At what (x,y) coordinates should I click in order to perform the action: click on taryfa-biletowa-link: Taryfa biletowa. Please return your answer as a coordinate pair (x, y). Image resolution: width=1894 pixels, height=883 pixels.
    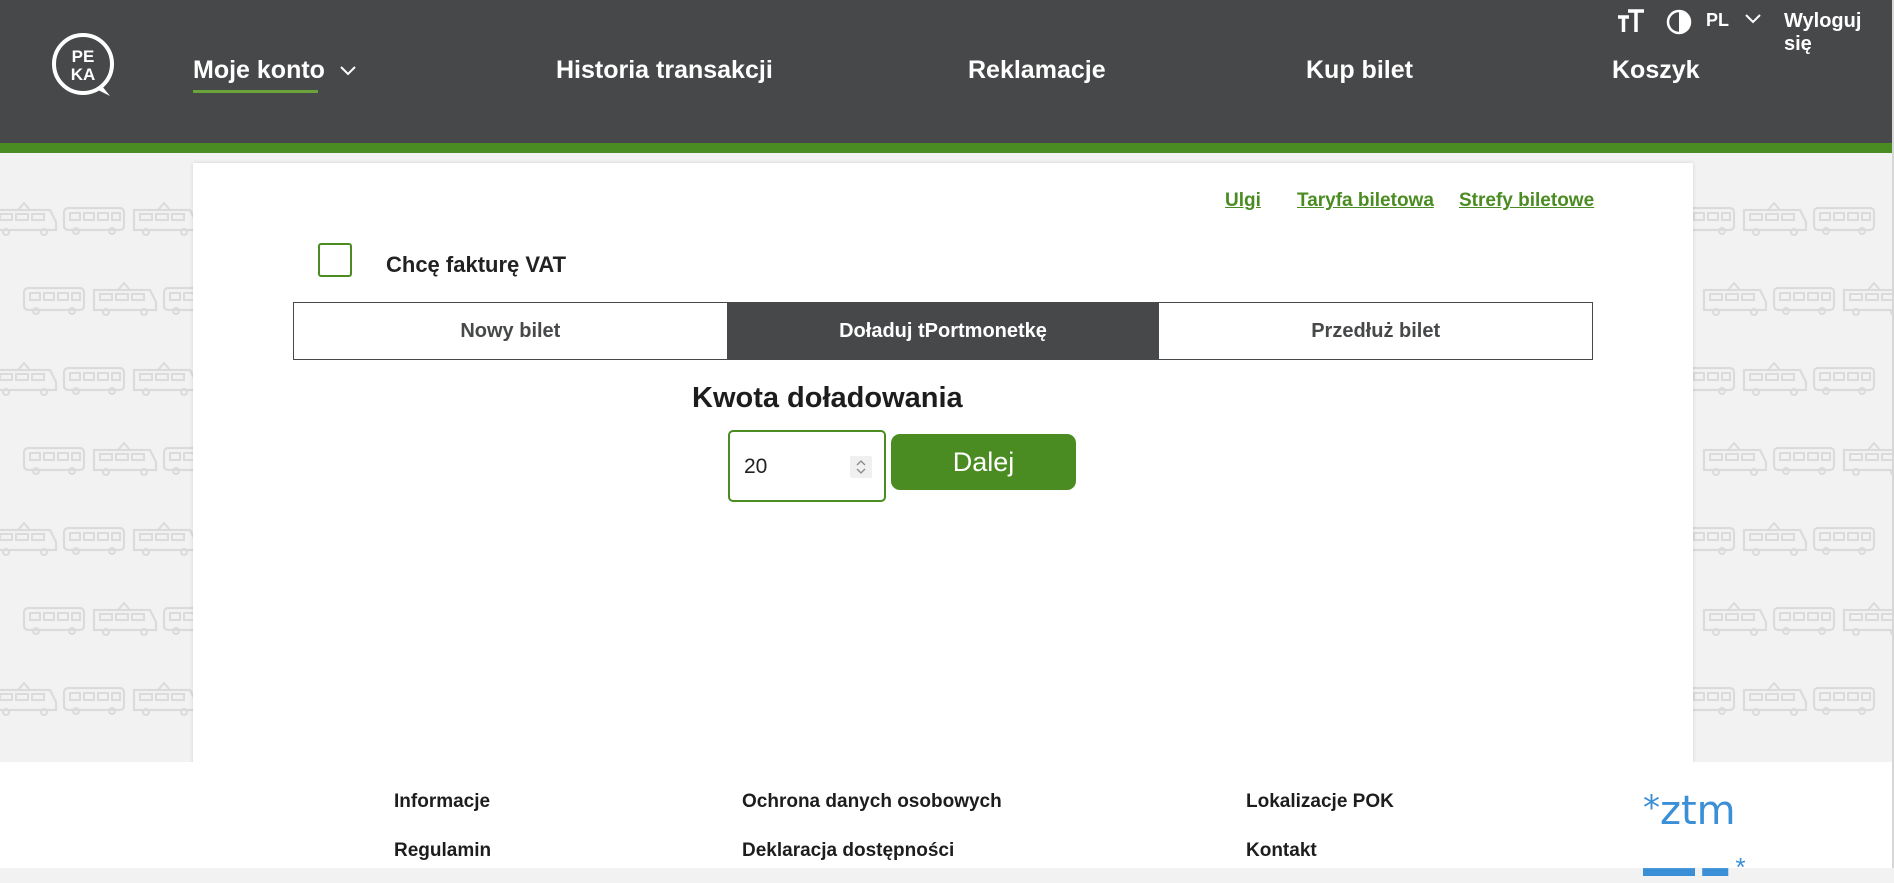
    Looking at the image, I should click on (1365, 201).